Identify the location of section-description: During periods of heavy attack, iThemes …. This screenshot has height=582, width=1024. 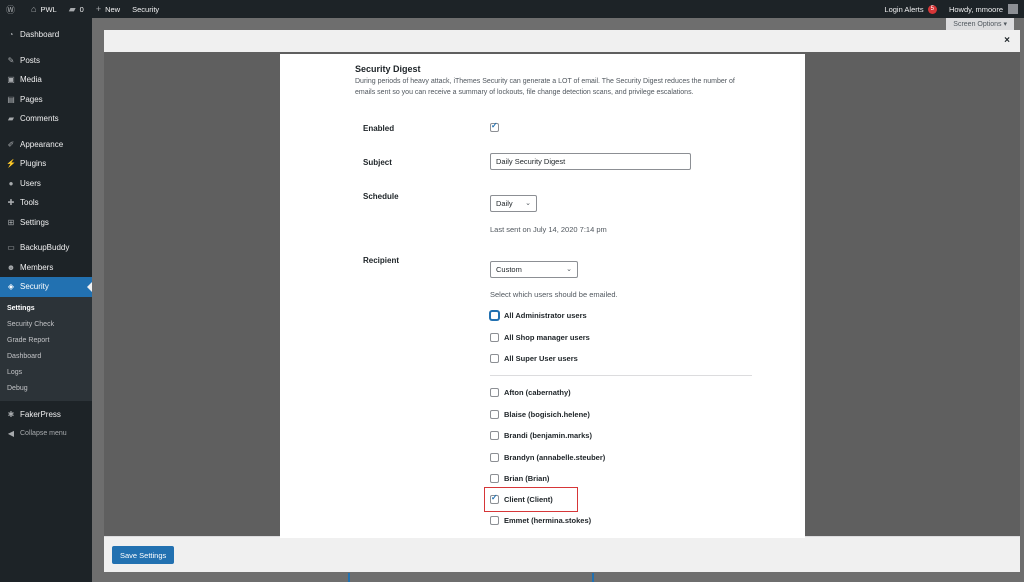
(545, 87).